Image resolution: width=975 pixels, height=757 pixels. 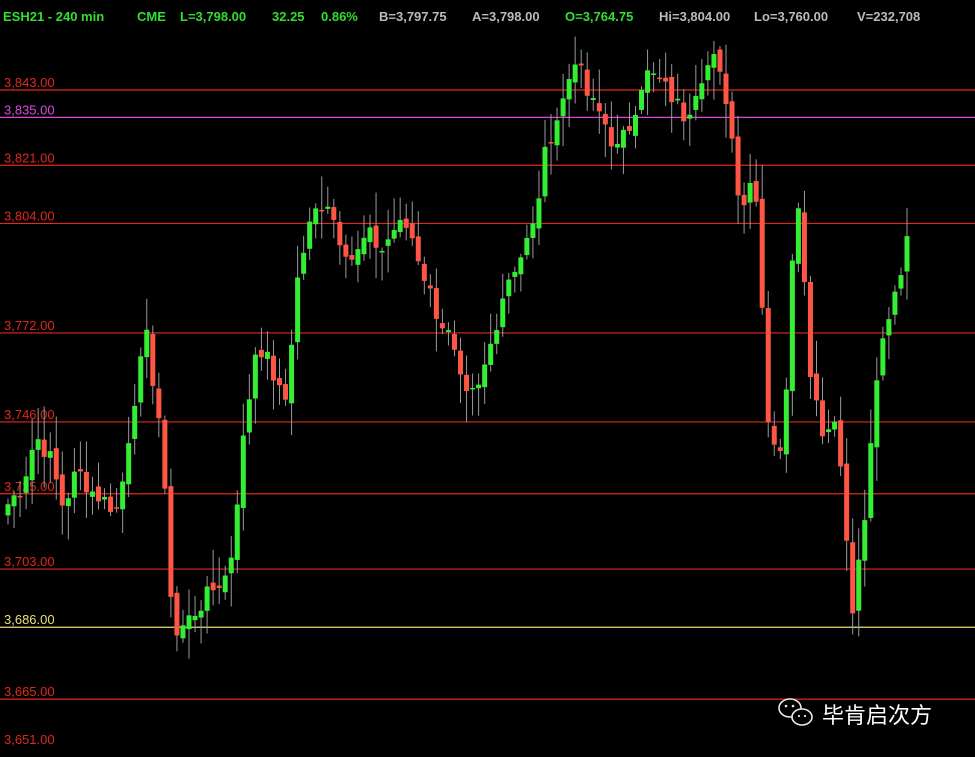 I want to click on level-label: 3,703.00, so click(x=29, y=561).